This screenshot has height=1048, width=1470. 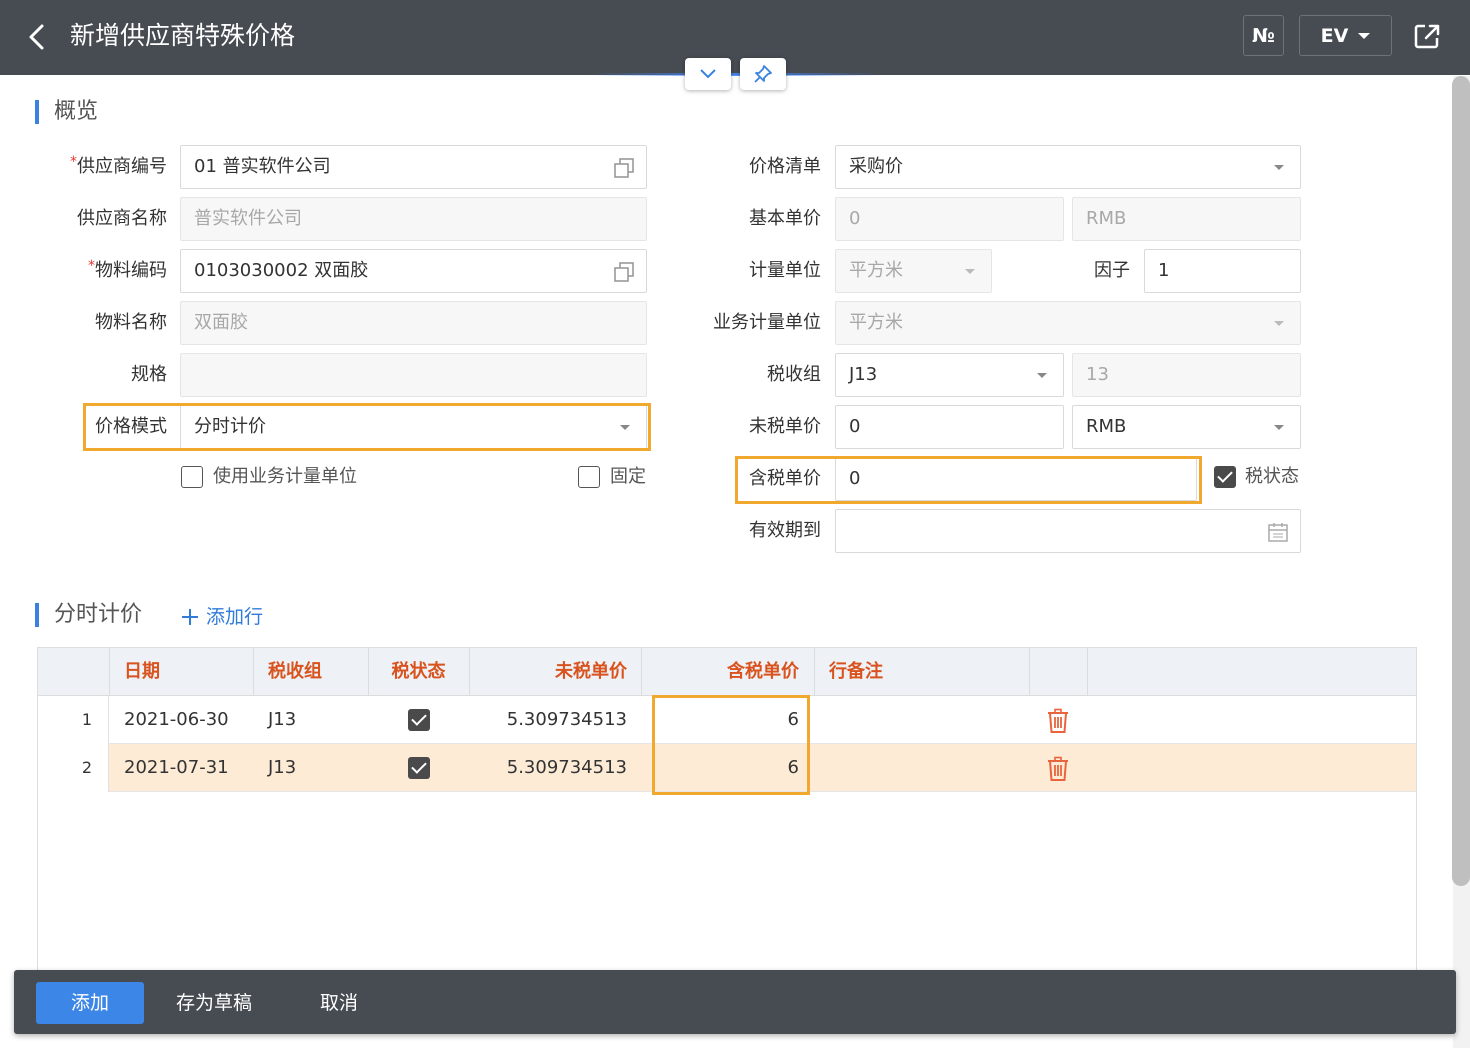 What do you see at coordinates (735, 74) in the screenshot?
I see `header-accent-line` at bounding box center [735, 74].